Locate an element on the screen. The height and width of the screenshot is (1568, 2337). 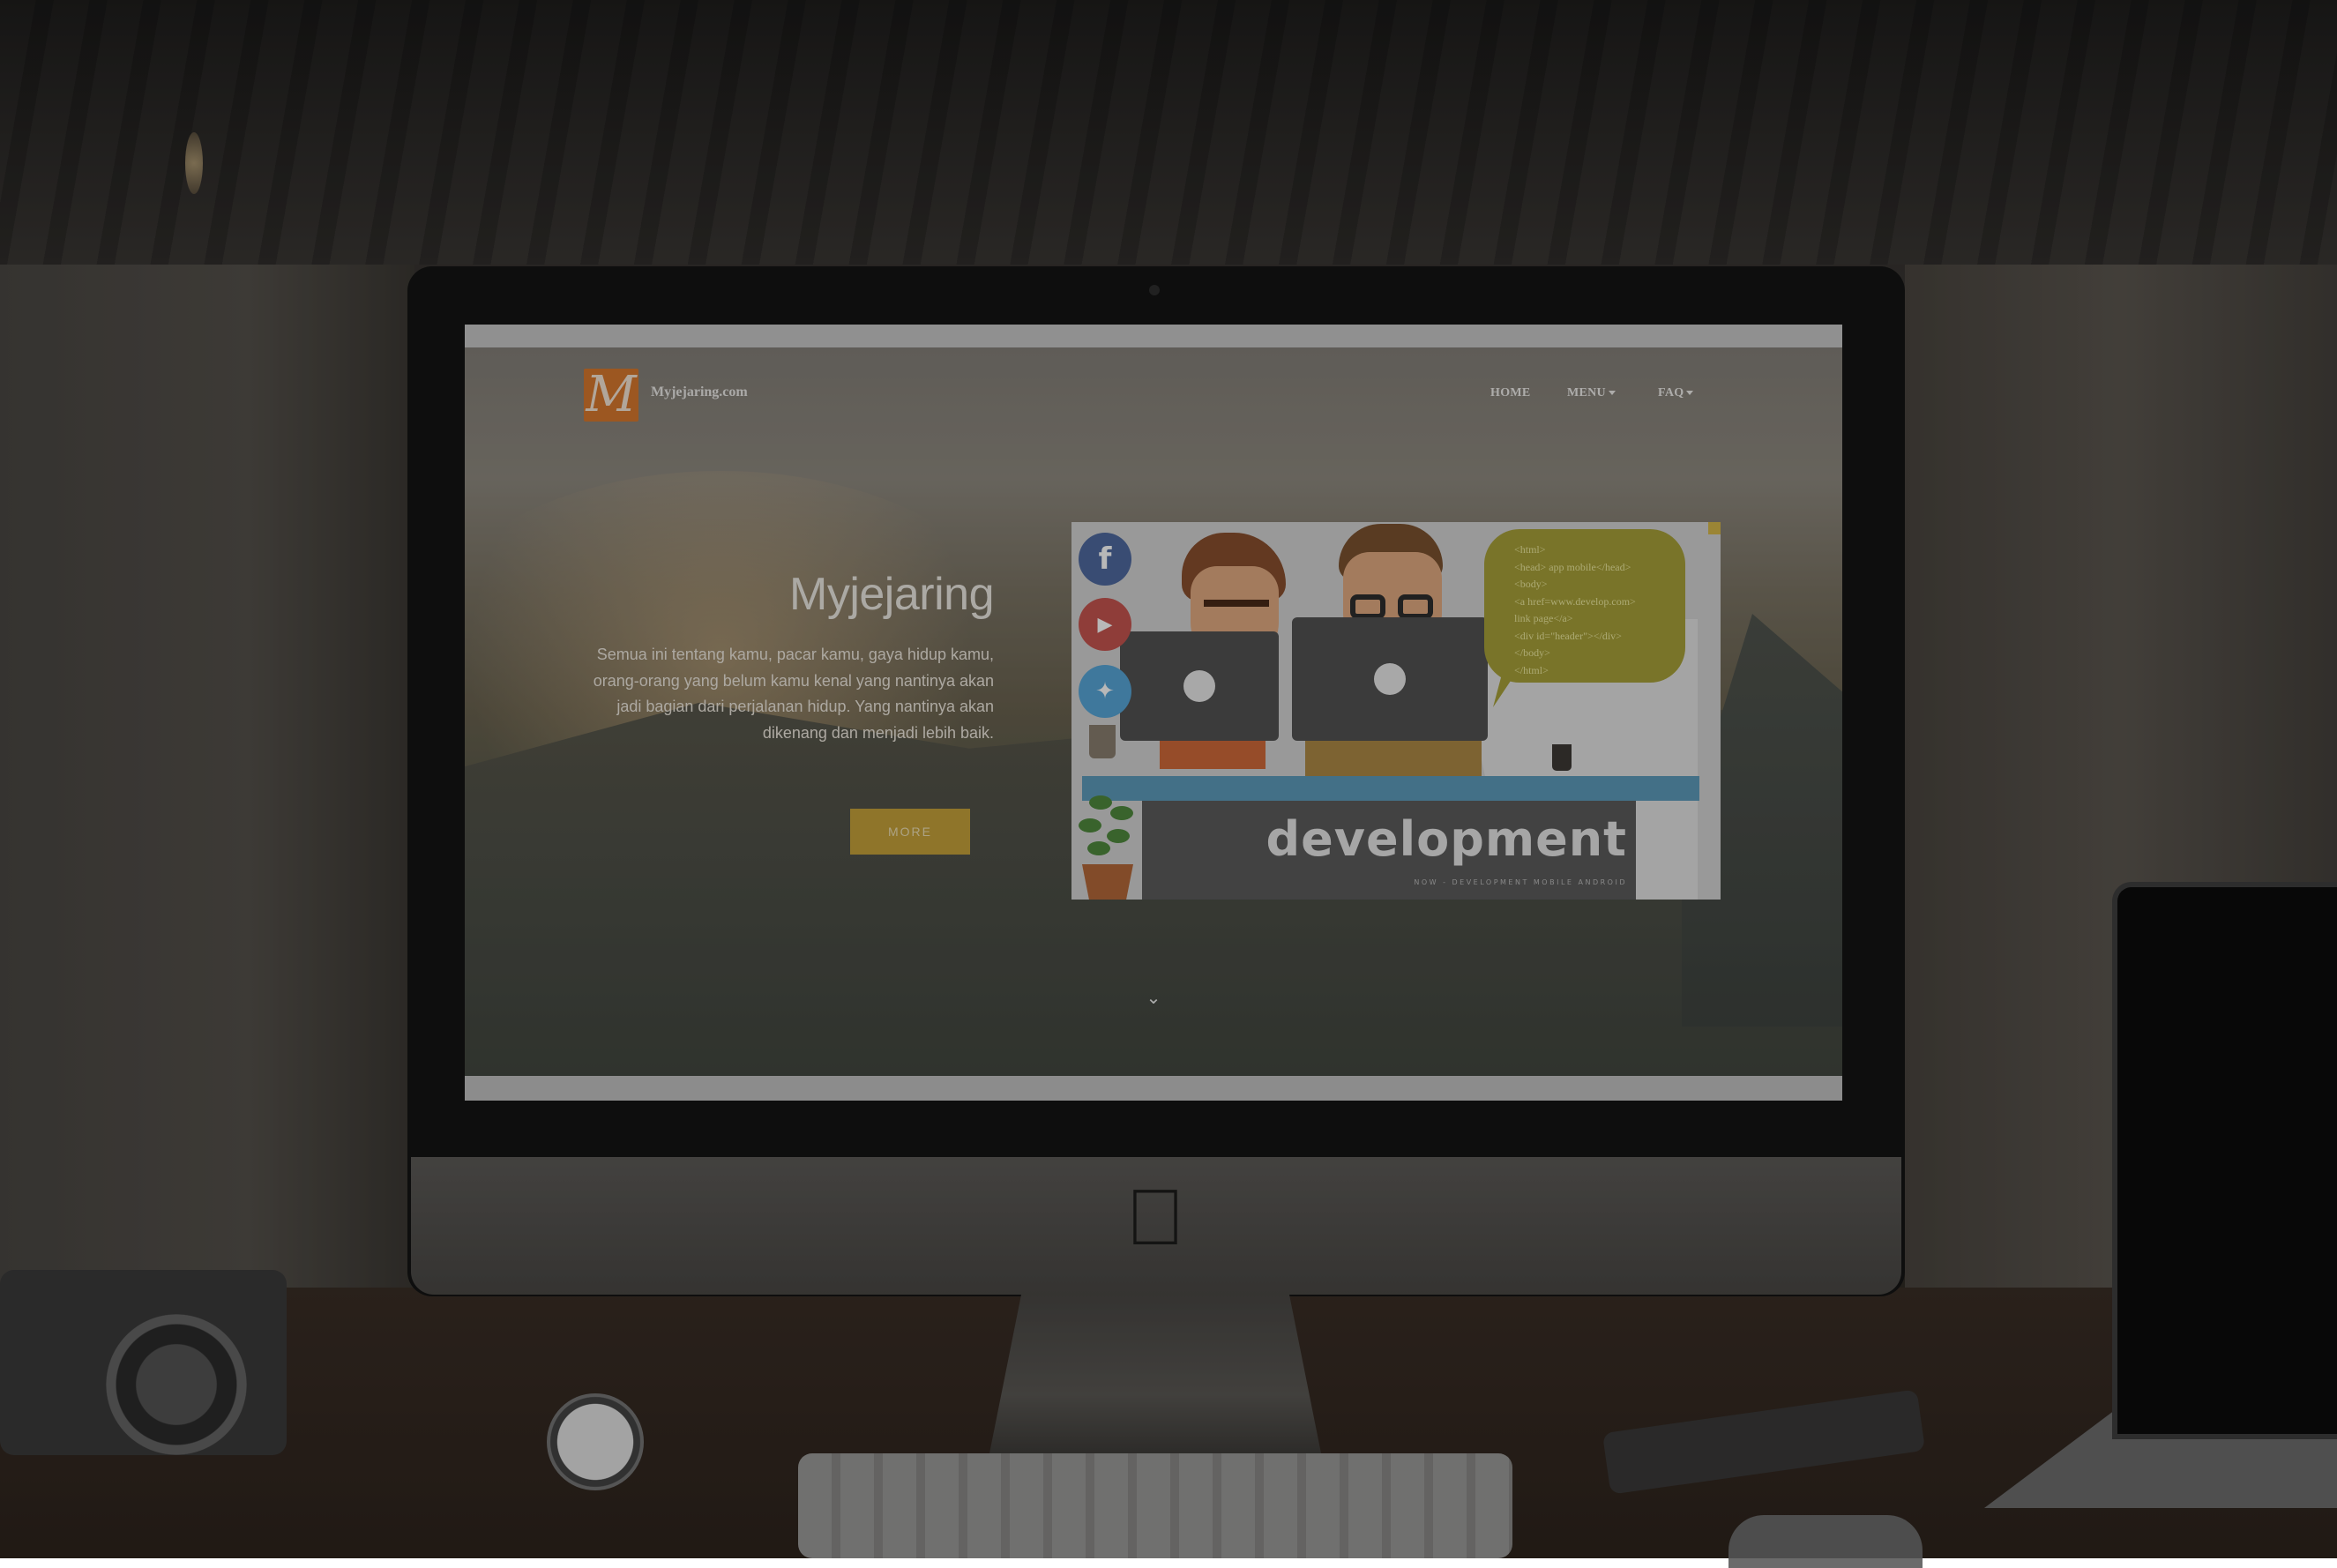
nav-faq-dropdown: FAQ is located at coordinates (1676, 393).